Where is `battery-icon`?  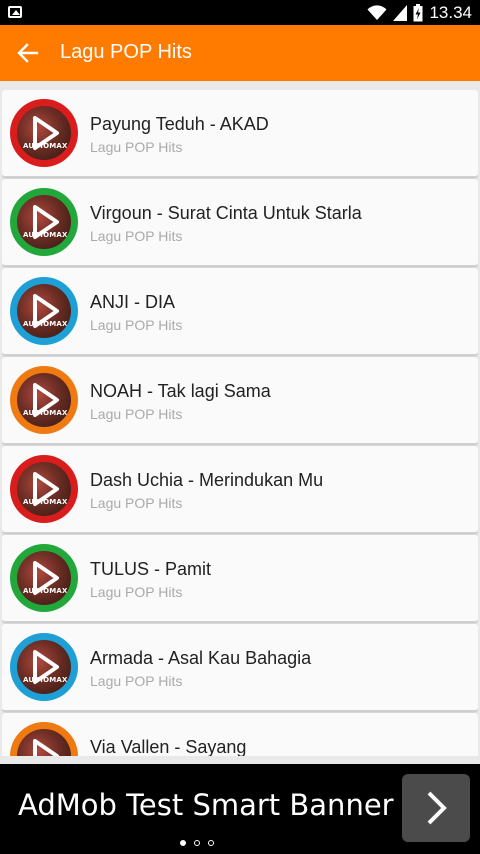 battery-icon is located at coordinates (418, 13).